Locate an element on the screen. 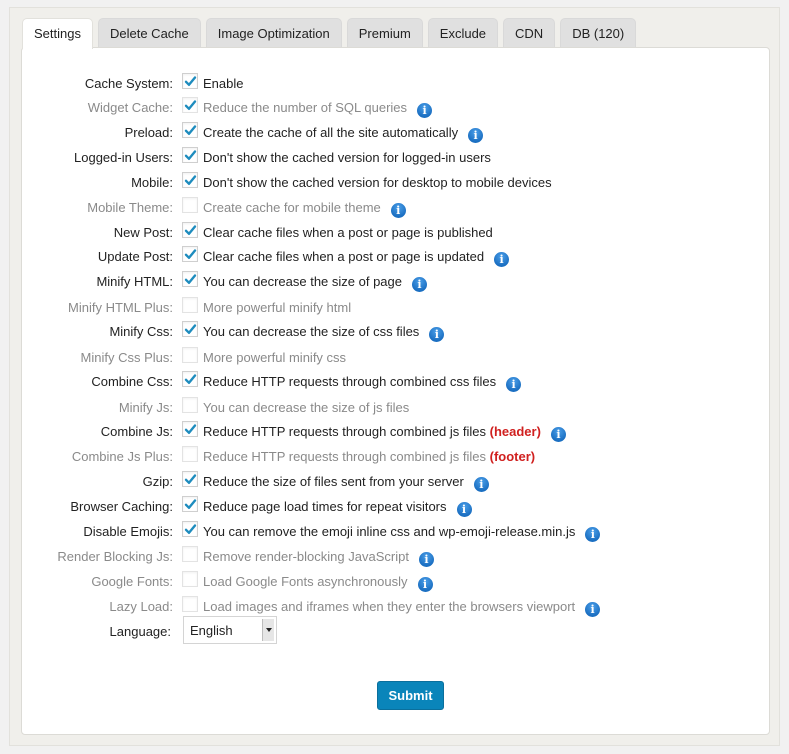 This screenshot has height=754, width=789. google-fonts-checkbox is located at coordinates (190, 579).